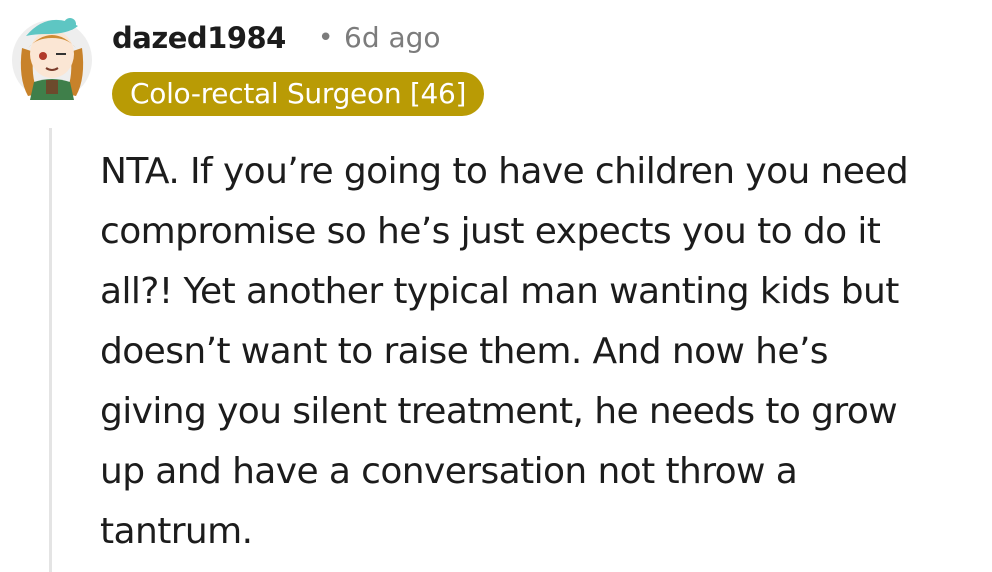 The image size is (992, 572). What do you see at coordinates (50, 350) in the screenshot?
I see `thread-collapse-line` at bounding box center [50, 350].